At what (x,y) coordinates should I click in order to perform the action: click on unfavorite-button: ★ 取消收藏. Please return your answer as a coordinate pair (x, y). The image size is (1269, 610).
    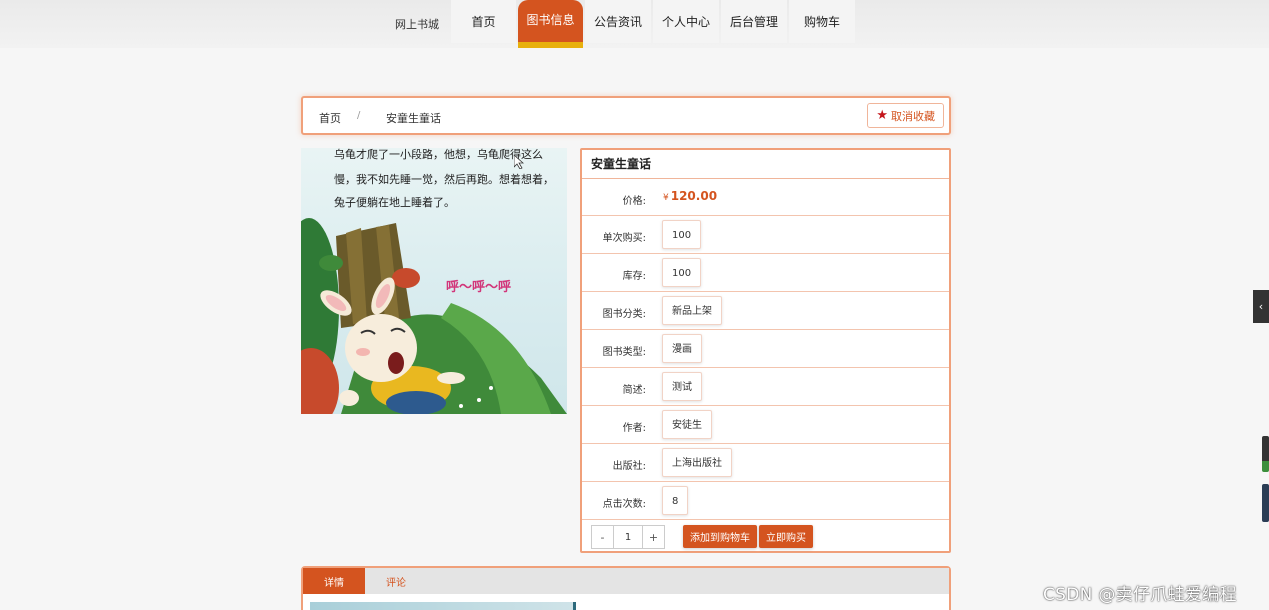
    Looking at the image, I should click on (905, 115).